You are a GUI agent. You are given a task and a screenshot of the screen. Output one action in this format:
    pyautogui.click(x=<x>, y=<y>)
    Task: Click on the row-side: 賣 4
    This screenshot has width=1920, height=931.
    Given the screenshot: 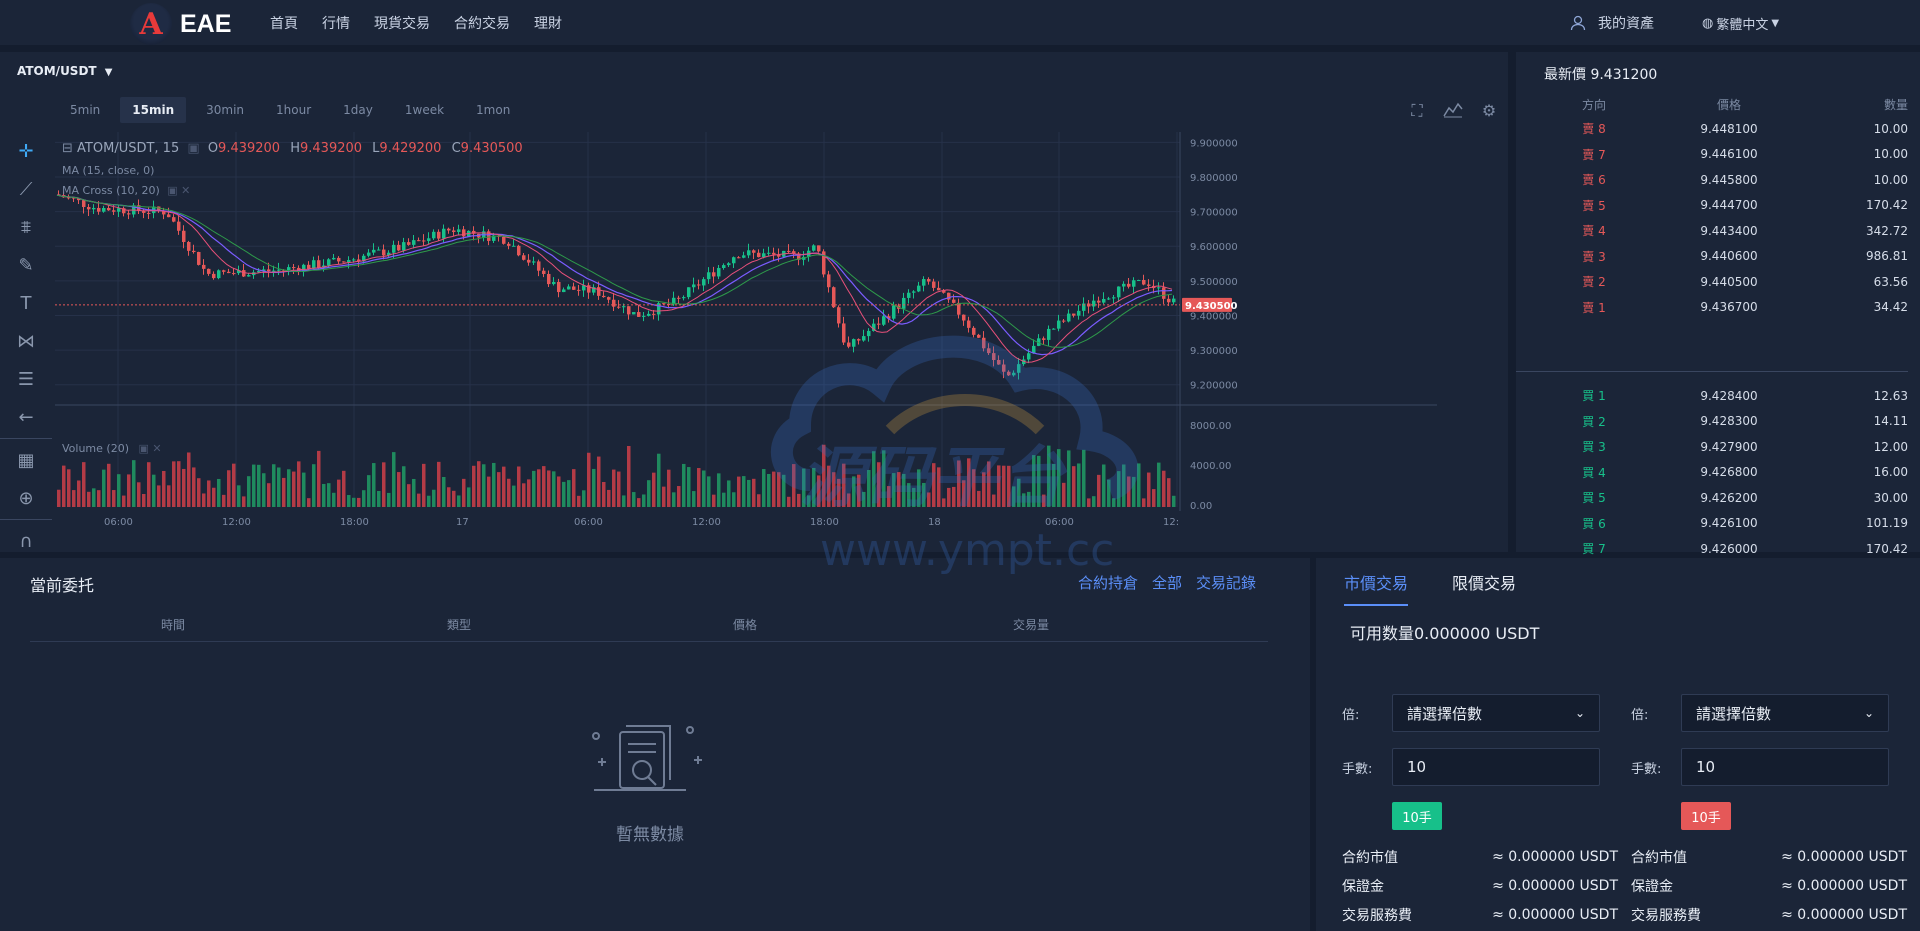 What is the action you would take?
    pyautogui.click(x=1594, y=231)
    